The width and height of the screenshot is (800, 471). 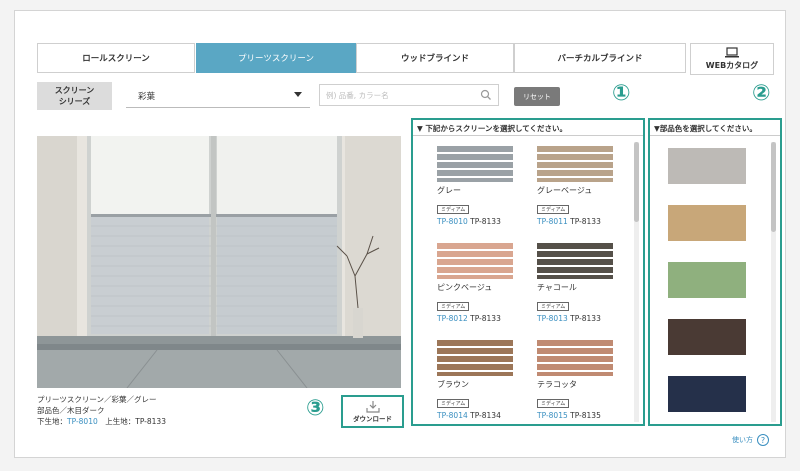 I want to click on screen-option-name: チャコール, so click(x=557, y=287).